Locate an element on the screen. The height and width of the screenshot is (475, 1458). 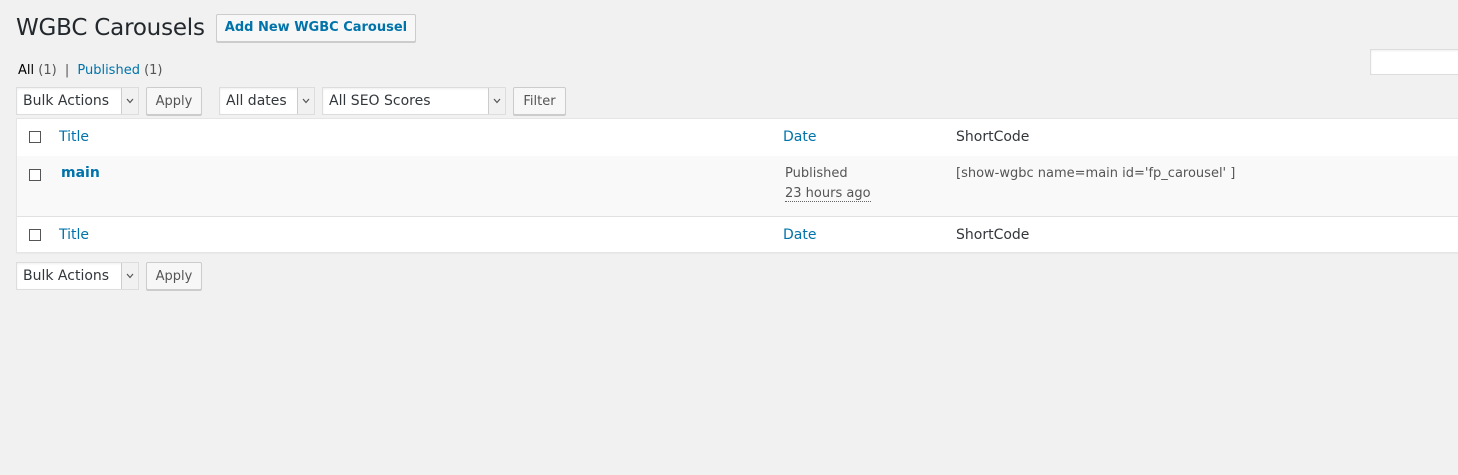
column-title-sort-footer: Title is located at coordinates (74, 235).